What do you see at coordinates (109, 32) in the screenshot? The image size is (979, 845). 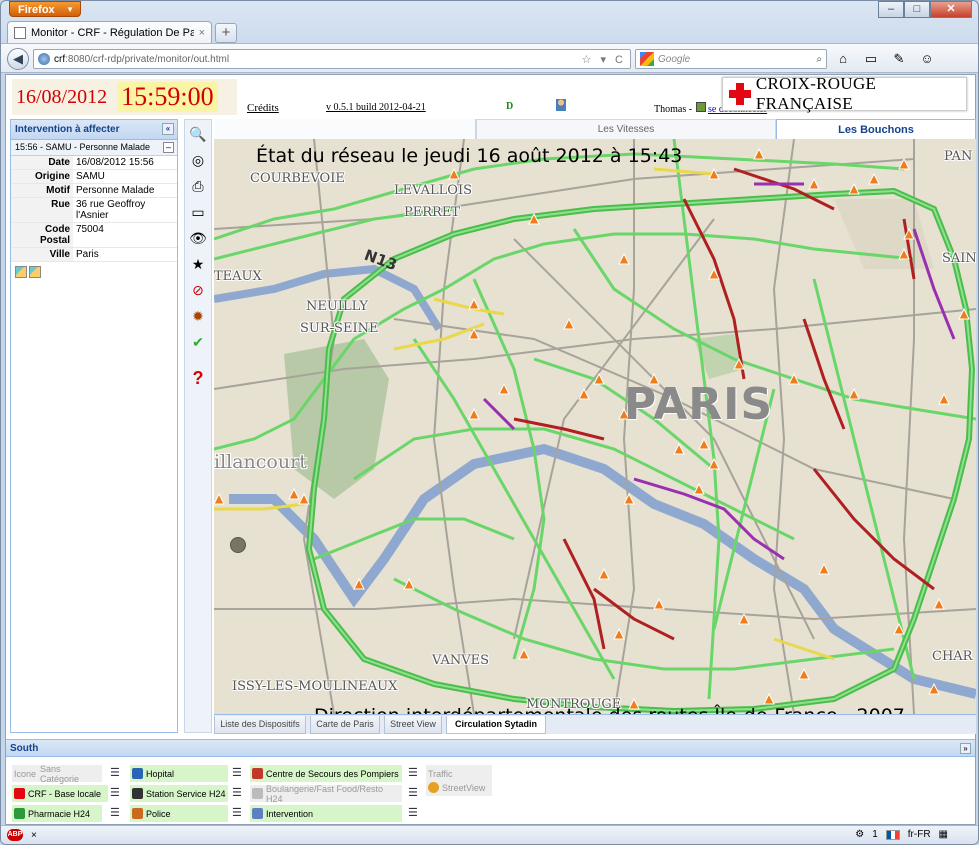 I see `browser-tab: Monitor - CRF - Régulation De Paris ×` at bounding box center [109, 32].